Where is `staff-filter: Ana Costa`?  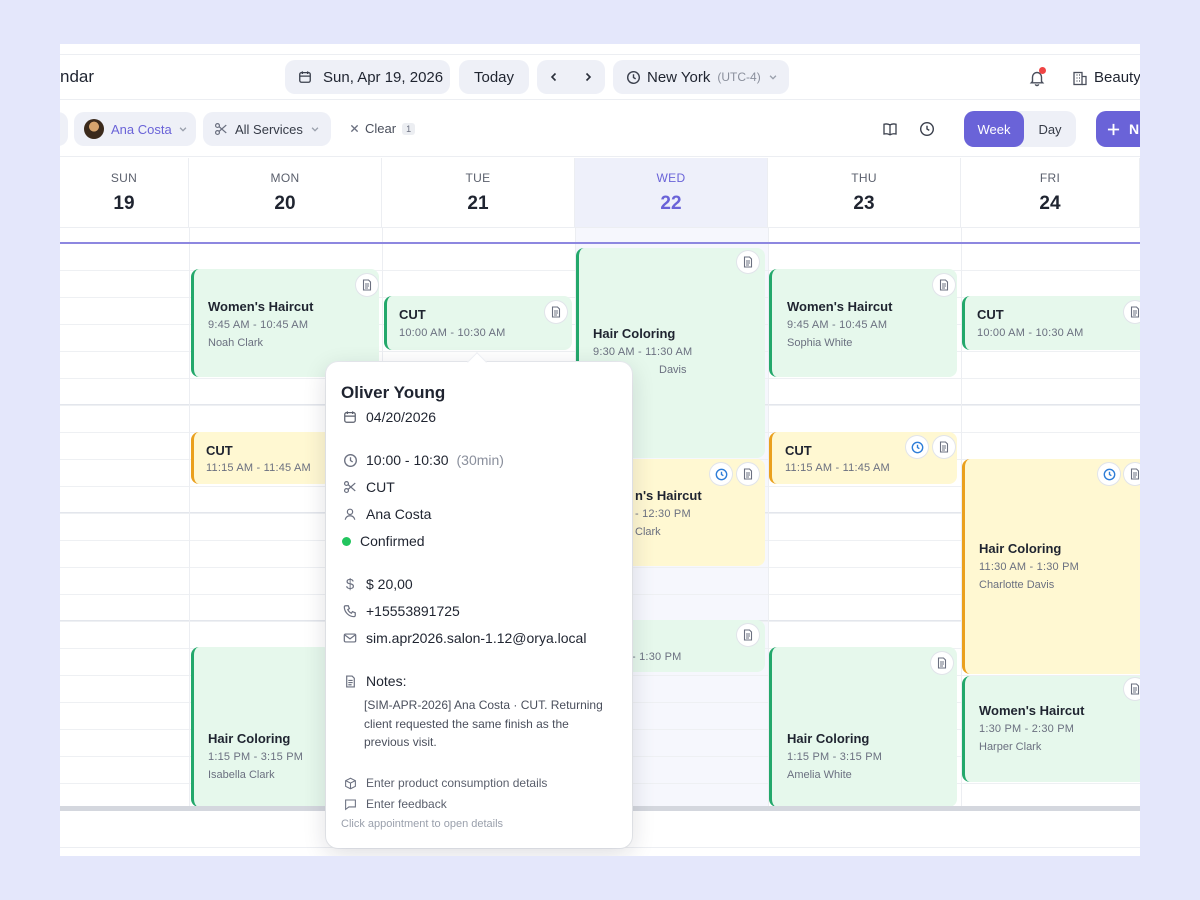 staff-filter: Ana Costa is located at coordinates (135, 129).